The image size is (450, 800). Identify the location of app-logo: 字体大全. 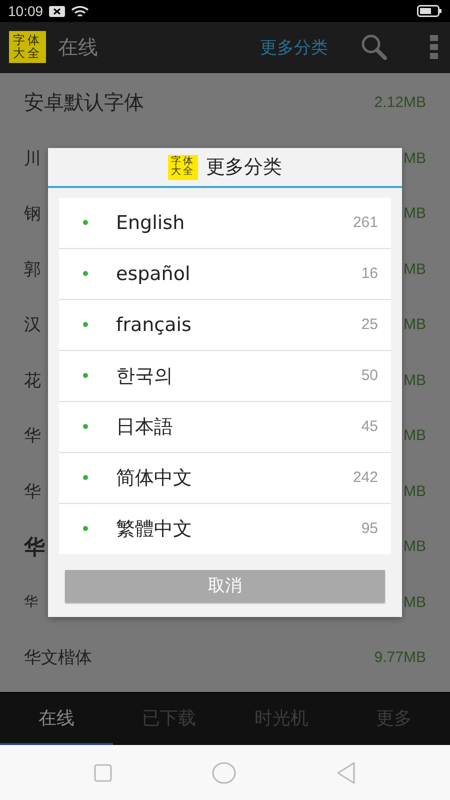
(27, 47).